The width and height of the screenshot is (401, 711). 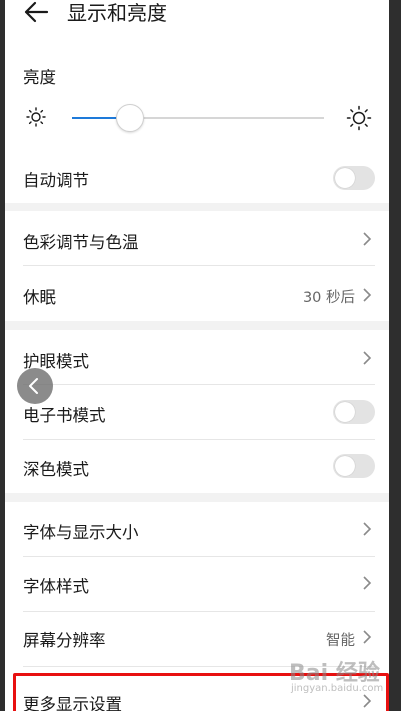 What do you see at coordinates (198, 118) in the screenshot?
I see `brightness-slider` at bounding box center [198, 118].